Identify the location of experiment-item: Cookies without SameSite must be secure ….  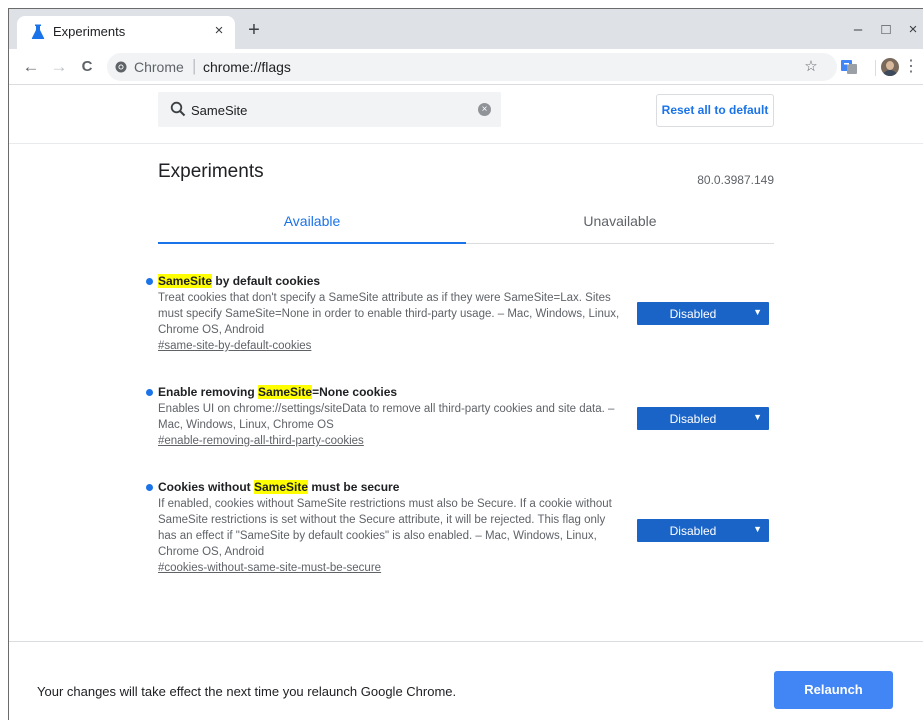
(461, 530).